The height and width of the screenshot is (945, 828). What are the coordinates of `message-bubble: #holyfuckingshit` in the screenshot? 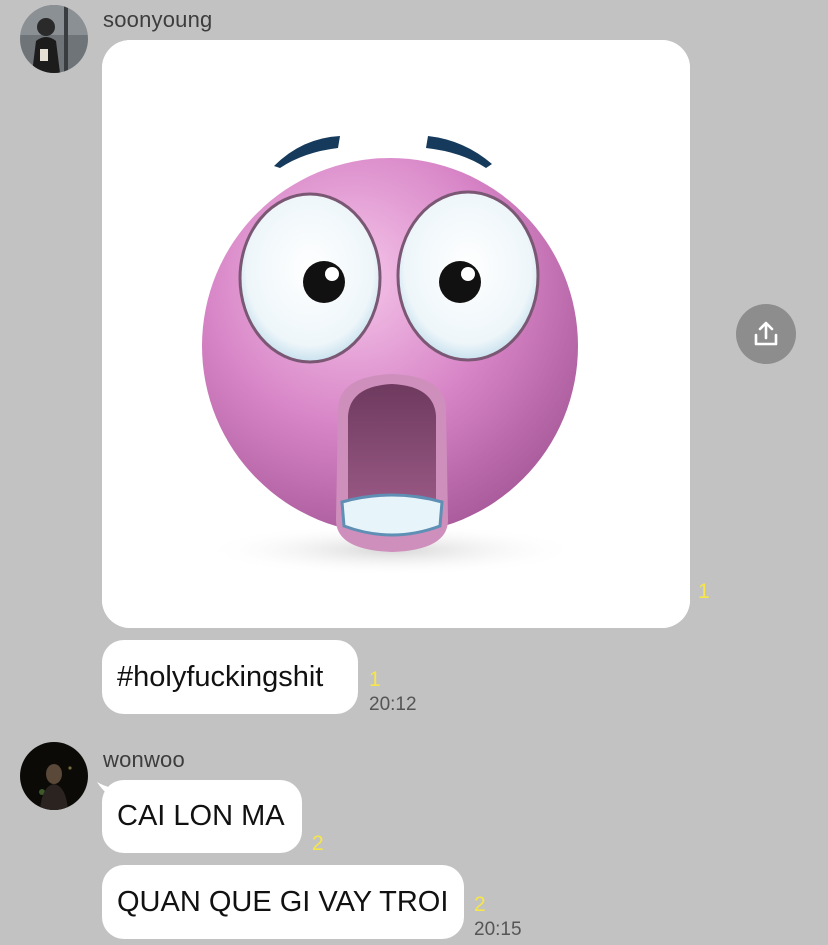 It's located at (230, 677).